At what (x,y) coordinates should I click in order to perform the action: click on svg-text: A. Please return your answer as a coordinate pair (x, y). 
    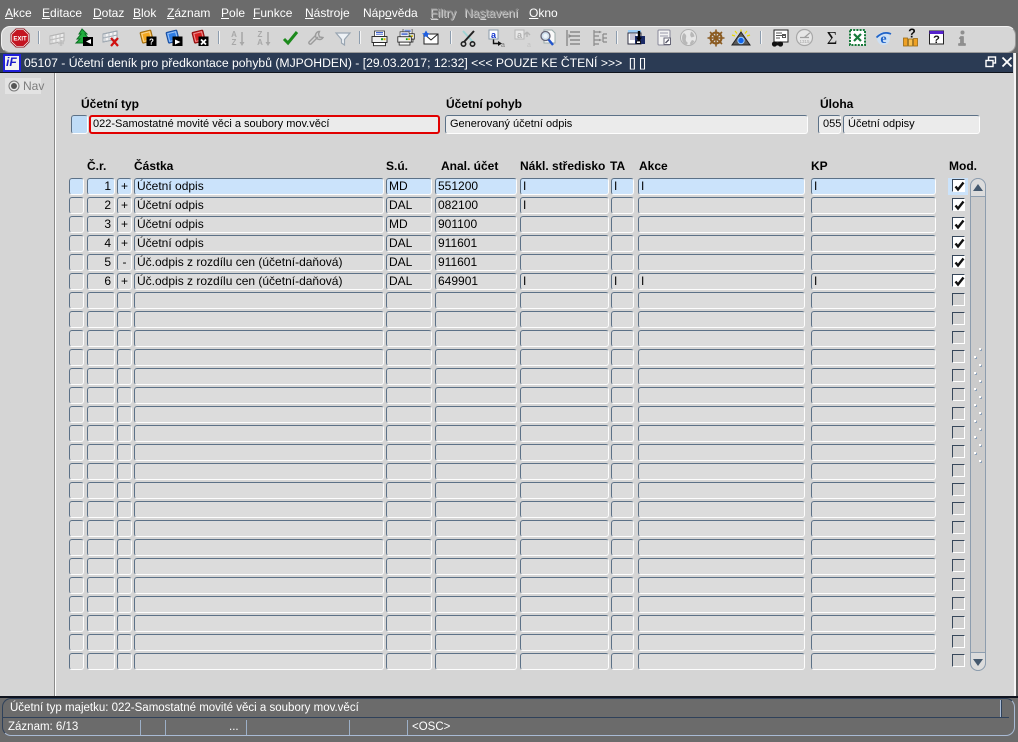
    Looking at the image, I should click on (260, 42).